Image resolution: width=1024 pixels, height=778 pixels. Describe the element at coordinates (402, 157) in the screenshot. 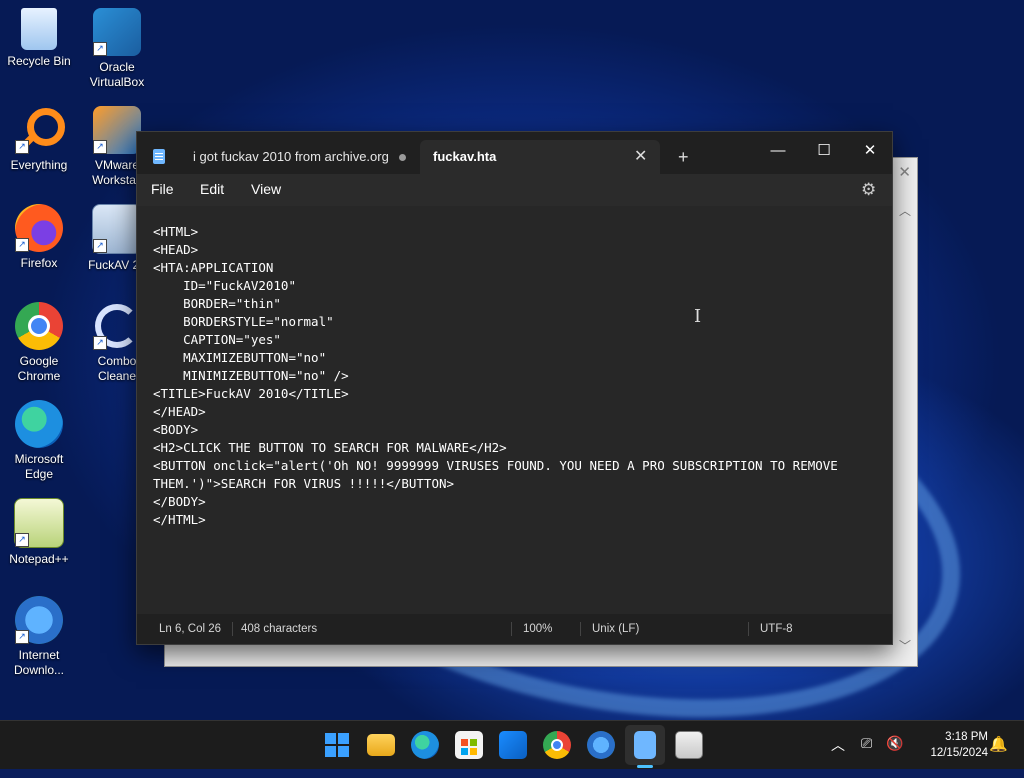

I see `unsaved-dot-icon` at that location.